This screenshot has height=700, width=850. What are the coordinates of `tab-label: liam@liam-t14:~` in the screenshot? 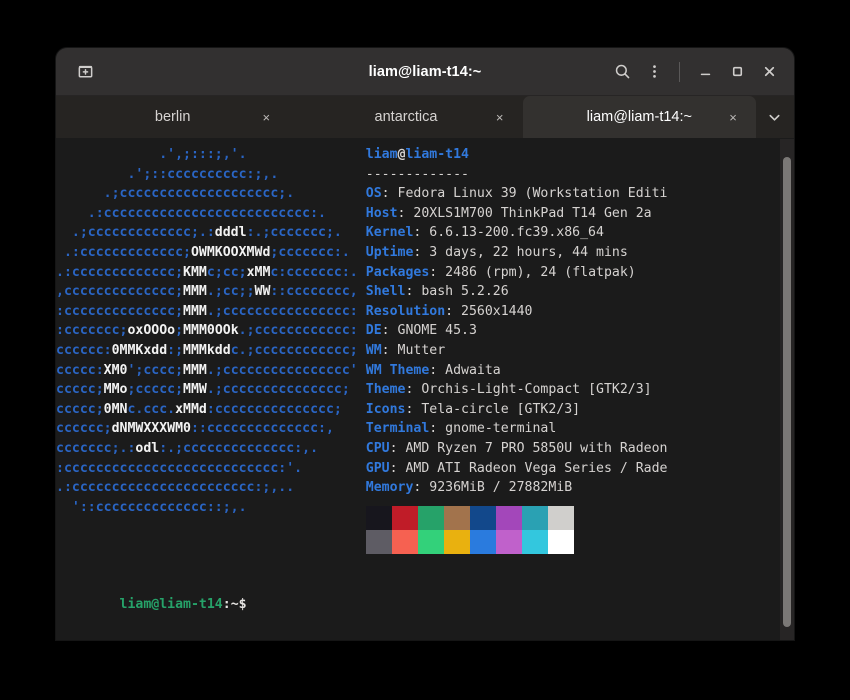 It's located at (639, 117).